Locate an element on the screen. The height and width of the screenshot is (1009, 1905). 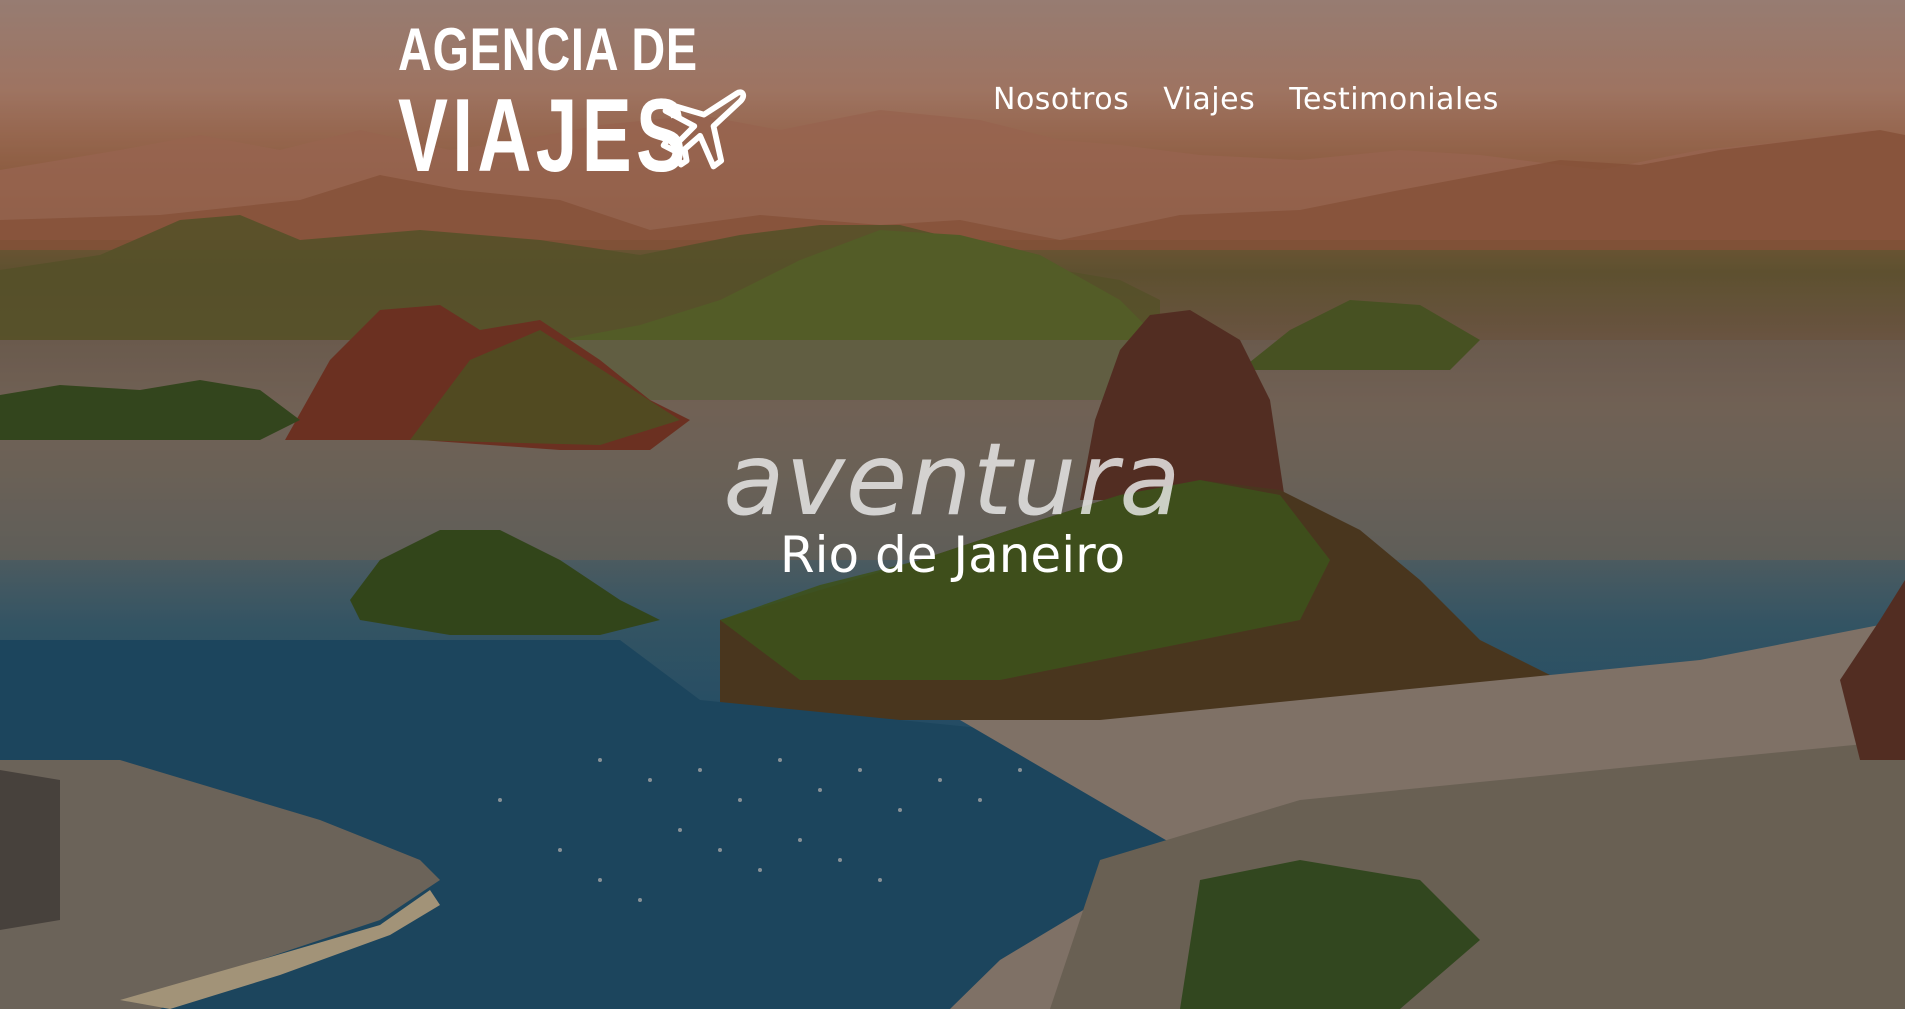
nav-link-testimoniales: Testimoniales is located at coordinates (1394, 99).